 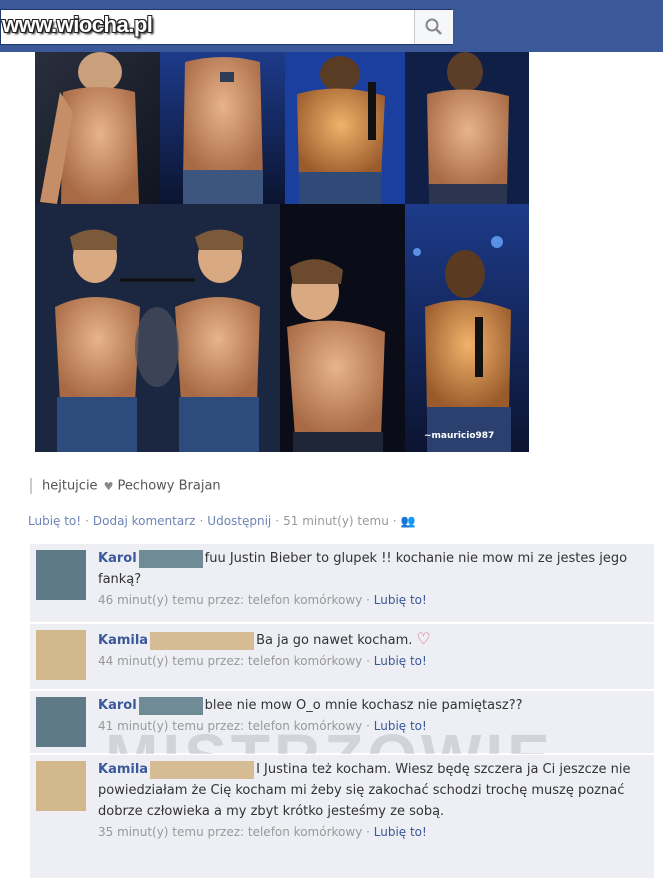 I want to click on add-comment-link: Dodaj komentarz, so click(x=144, y=521).